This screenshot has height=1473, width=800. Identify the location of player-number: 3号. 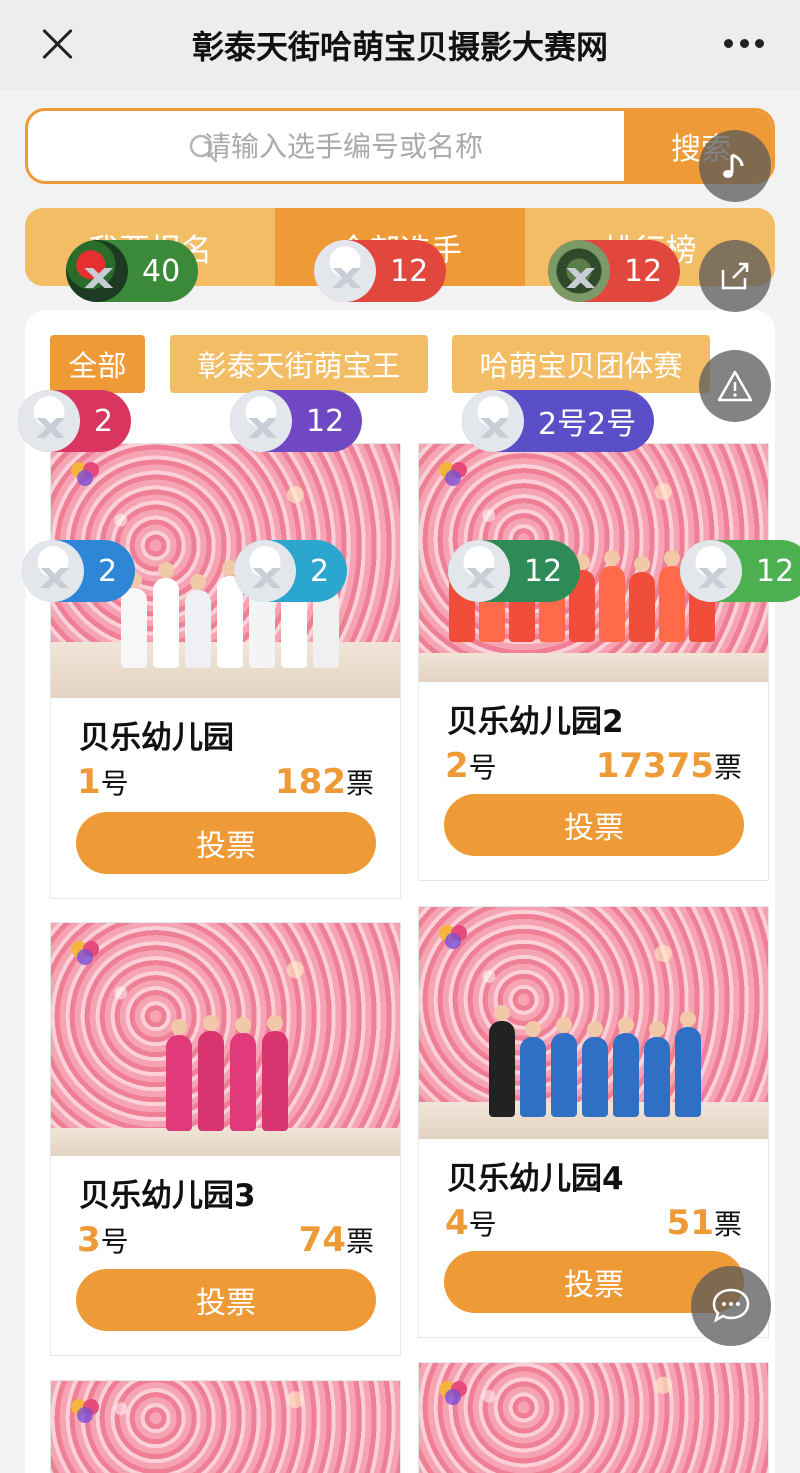
(103, 1240).